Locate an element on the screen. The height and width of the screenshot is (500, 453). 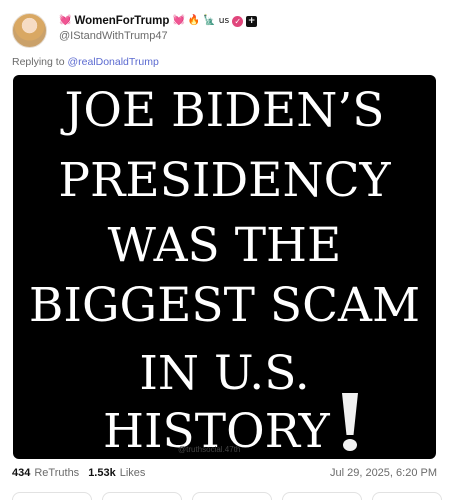
post-timestamp: Jul 29, 2025, 6:20 PM is located at coordinates (383, 473).